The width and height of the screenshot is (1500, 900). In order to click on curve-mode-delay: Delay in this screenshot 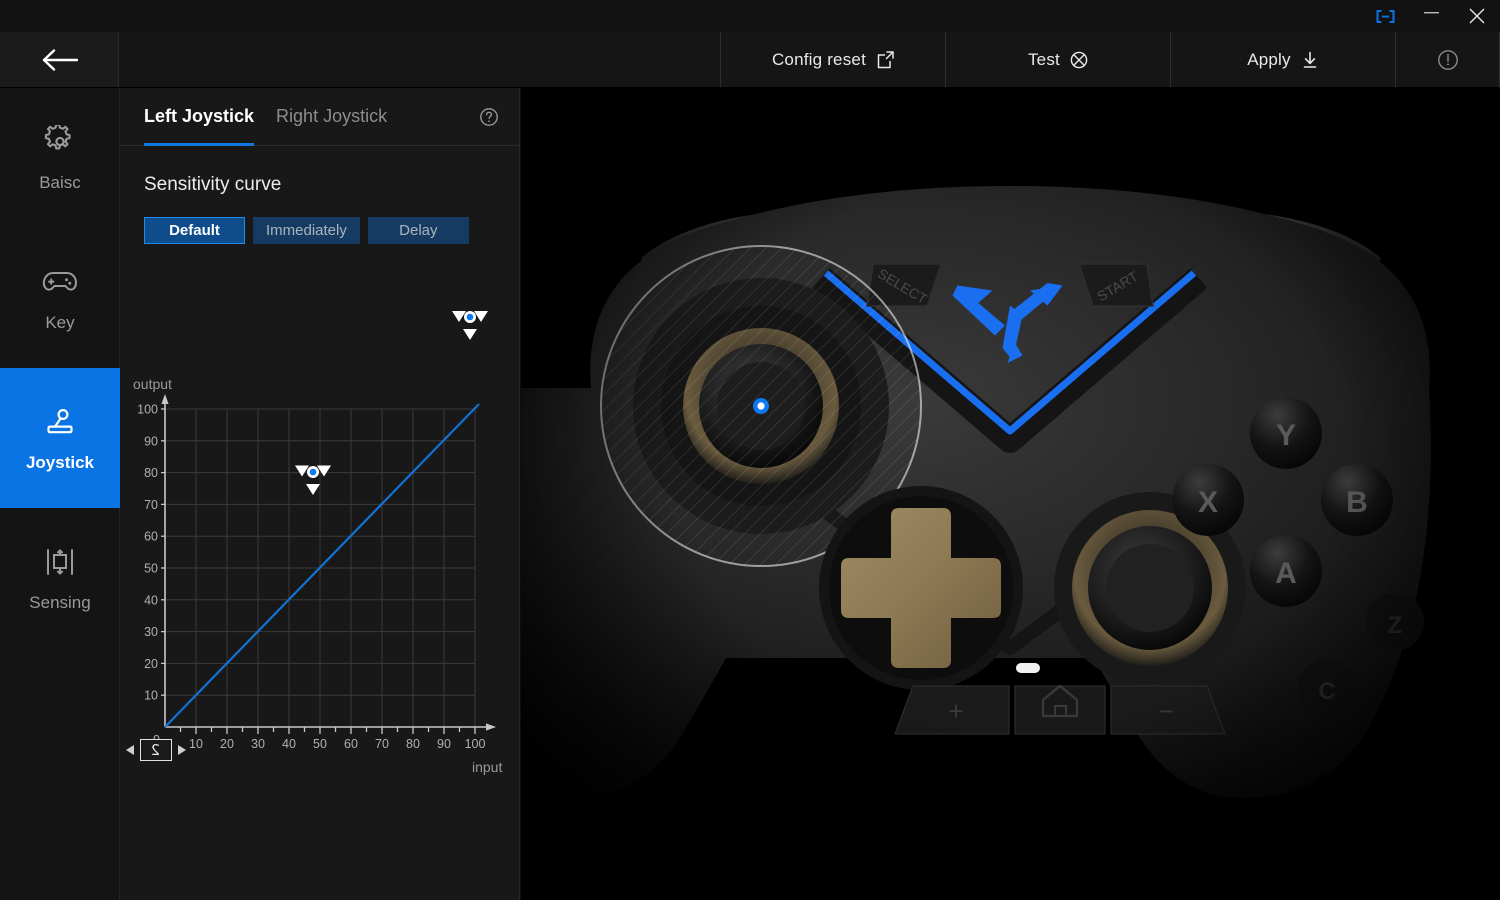, I will do `click(418, 230)`.